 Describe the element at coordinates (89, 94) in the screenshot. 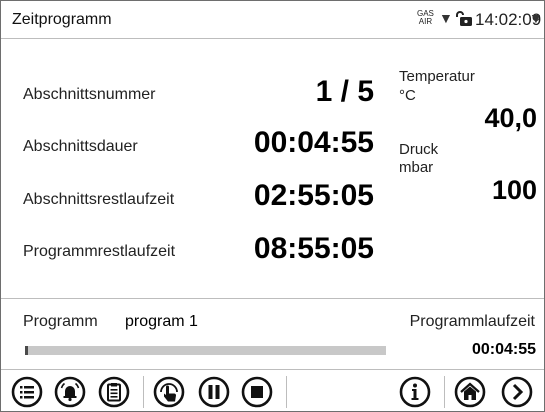

I see `segment-number-label: Abschnittsnummer` at that location.